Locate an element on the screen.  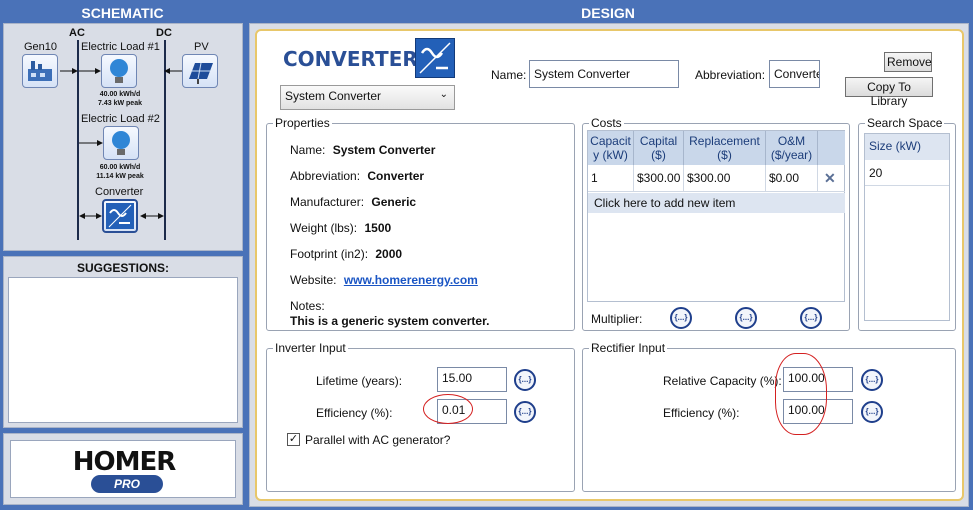
prop-footprint-value: 2000 is located at coordinates (389, 254).